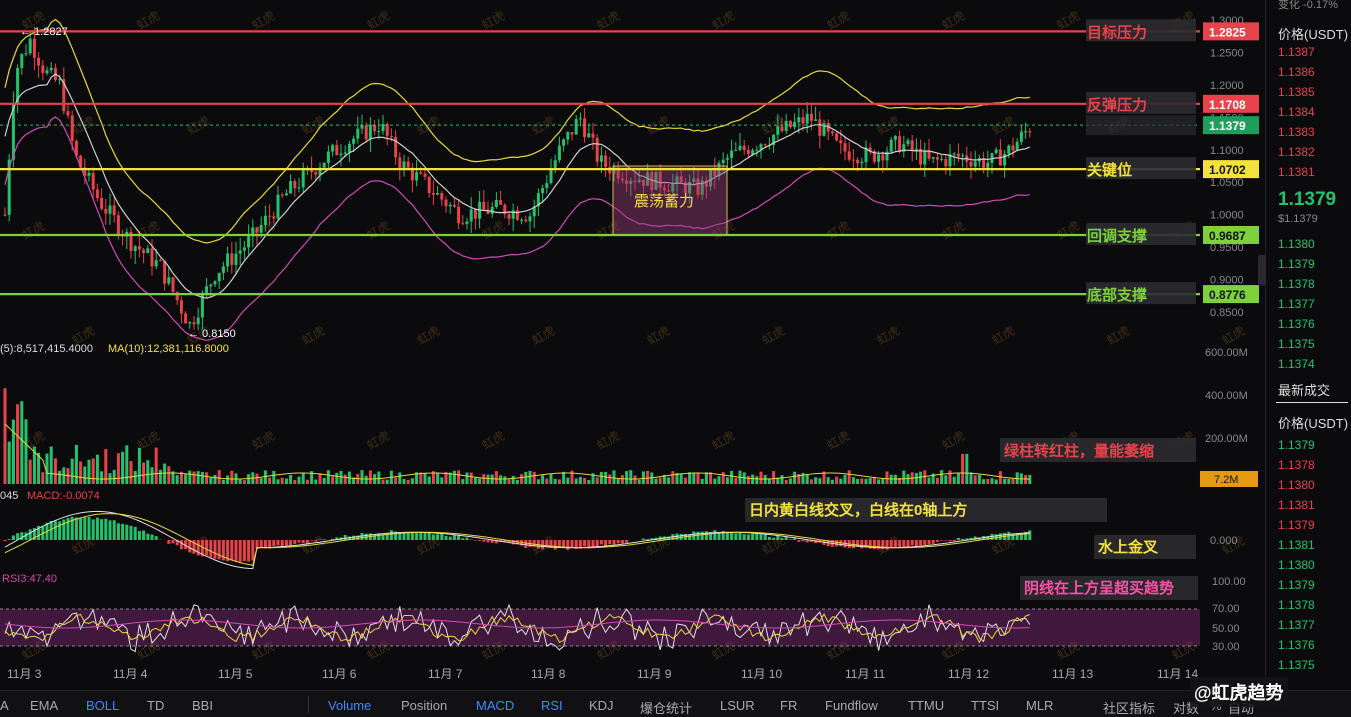  What do you see at coordinates (1296, 304) in the screenshot?
I see `bid-price-row: 1.1377` at bounding box center [1296, 304].